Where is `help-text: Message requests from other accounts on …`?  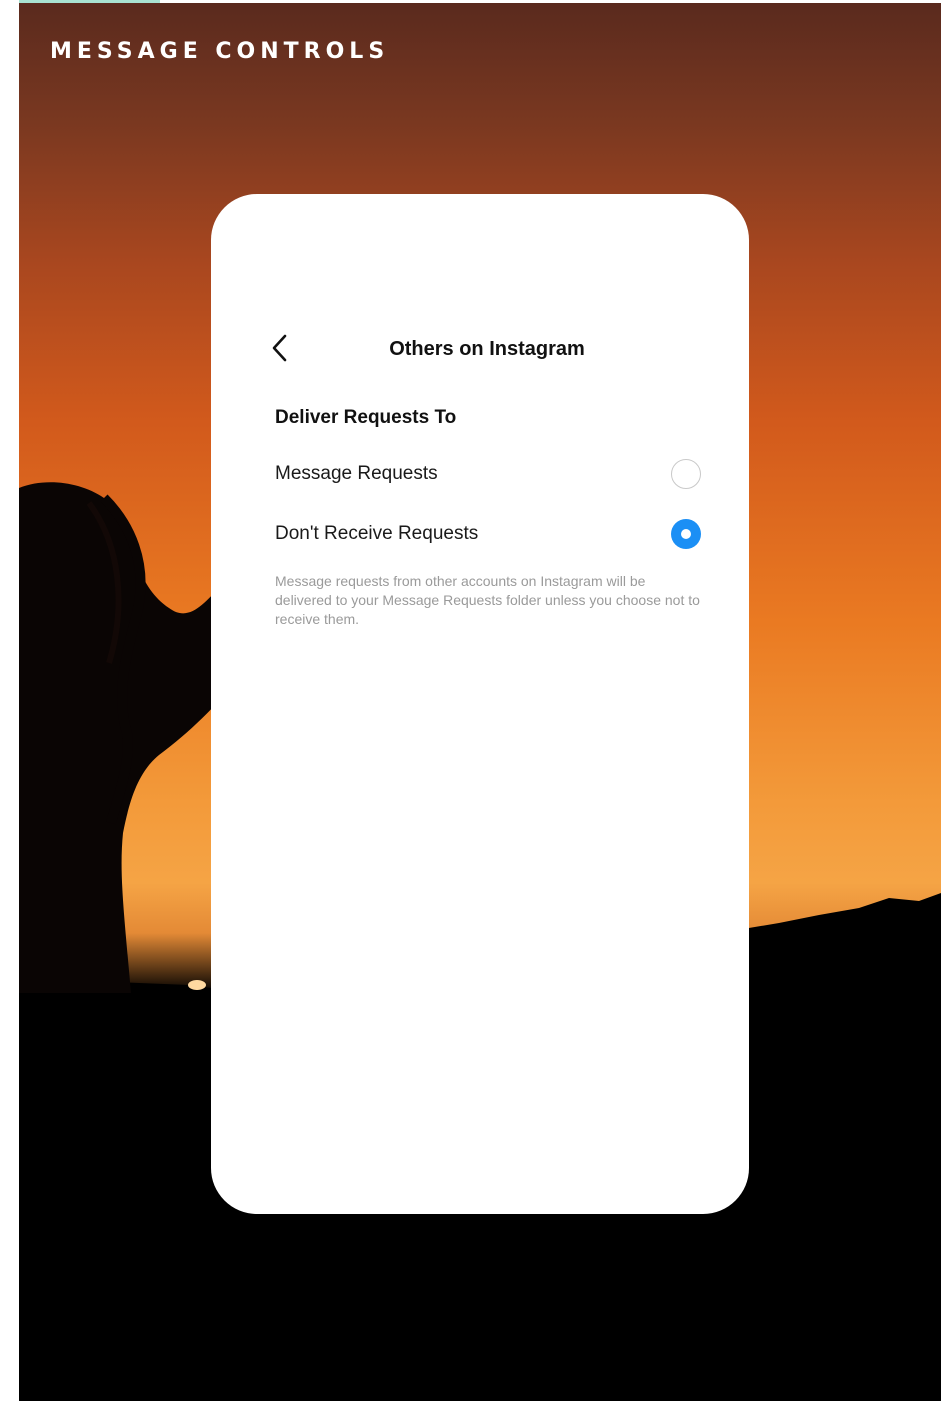
help-text: Message requests from other accounts on … is located at coordinates (487, 600).